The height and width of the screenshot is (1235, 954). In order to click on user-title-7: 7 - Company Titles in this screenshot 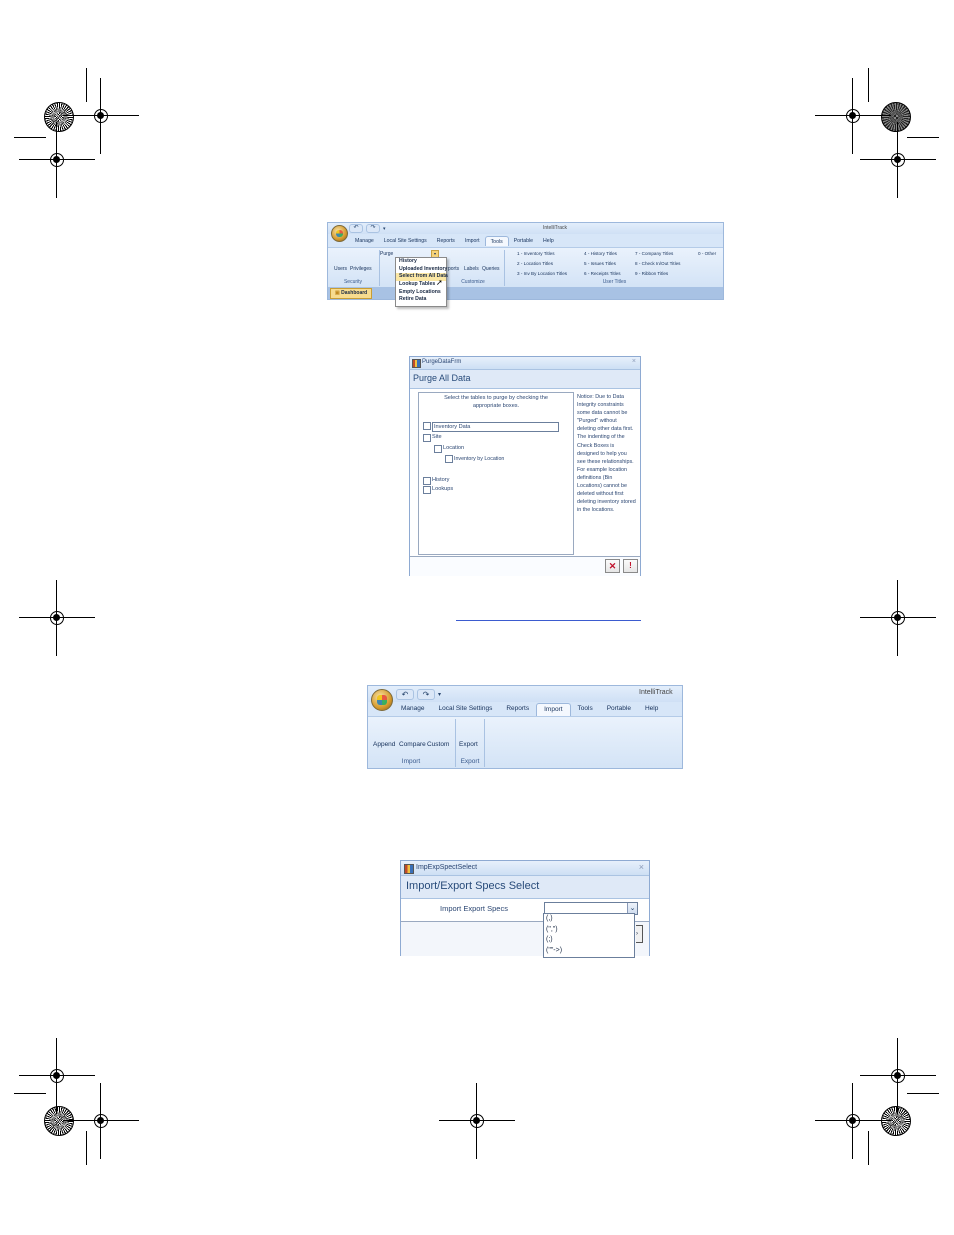, I will do `click(654, 253)`.